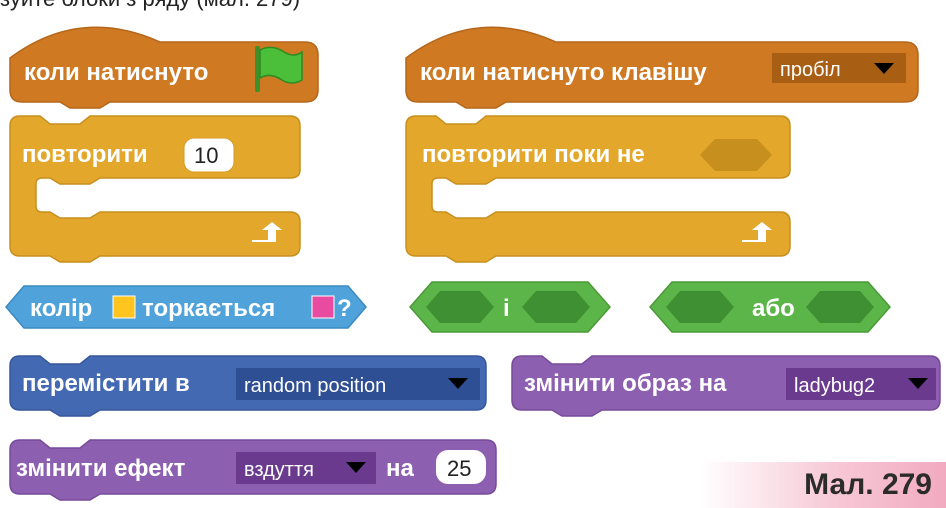 The image size is (946, 508). I want to click on and-label: і, so click(506, 308).